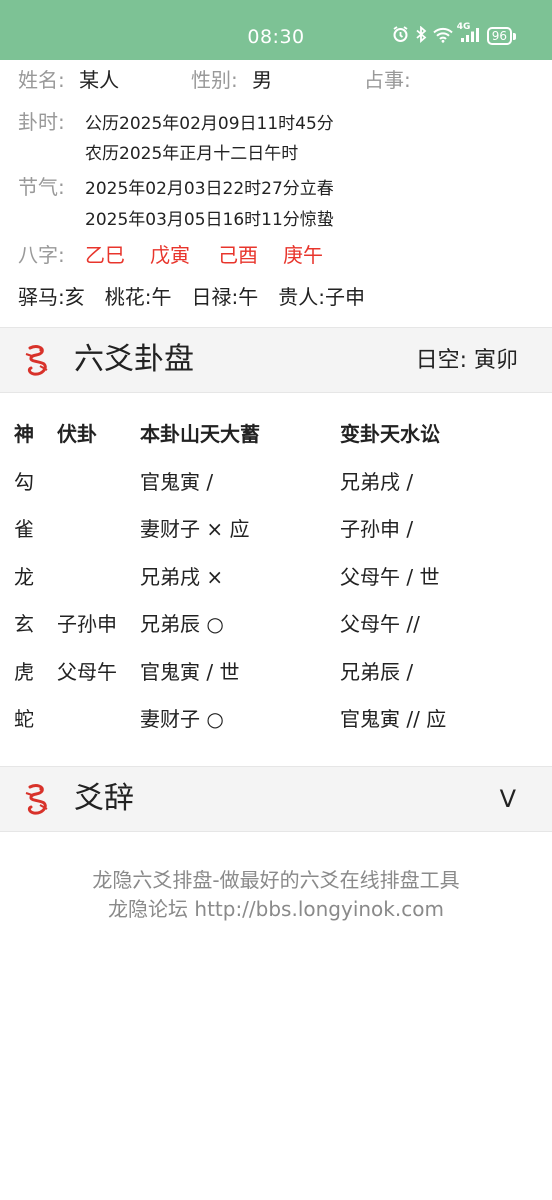  I want to click on cell-biangua: 兄弟辰 /, so click(377, 671).